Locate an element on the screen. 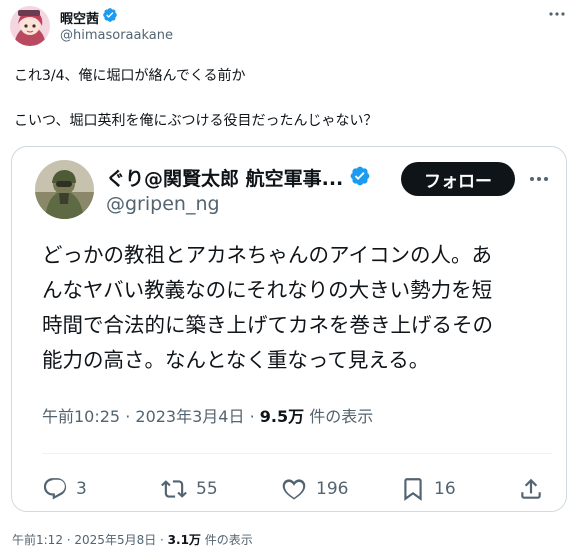  like-count: 196 is located at coordinates (332, 489).